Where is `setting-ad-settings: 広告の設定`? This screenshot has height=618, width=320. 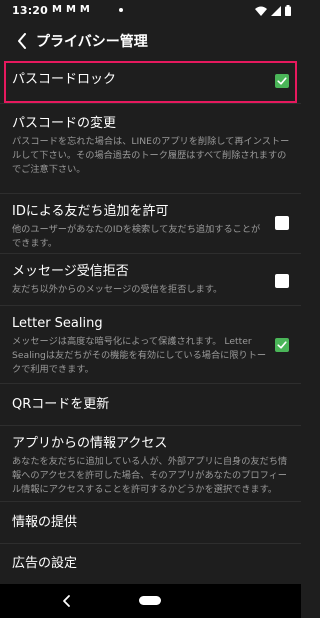 setting-ad-settings: 広告の設定 is located at coordinates (150, 564).